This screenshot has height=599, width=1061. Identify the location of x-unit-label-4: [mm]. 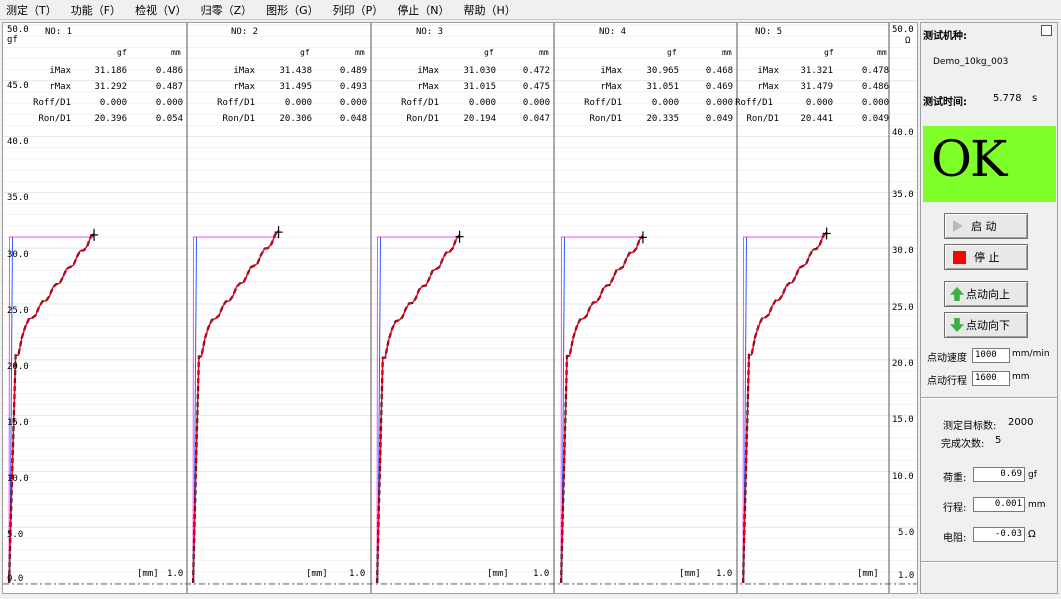
(690, 574).